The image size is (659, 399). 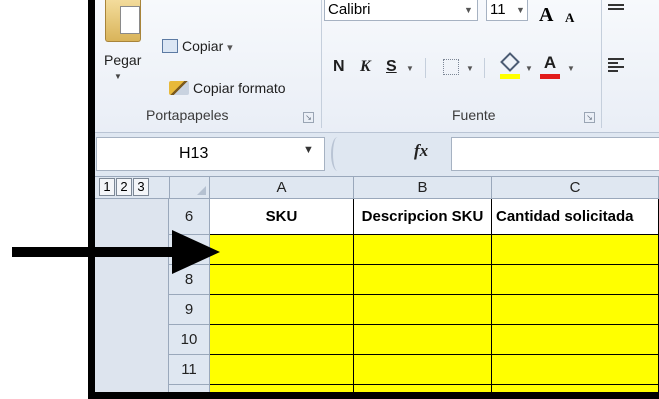 What do you see at coordinates (308, 150) in the screenshot?
I see `name-box-dropdown-icon: ▼` at bounding box center [308, 150].